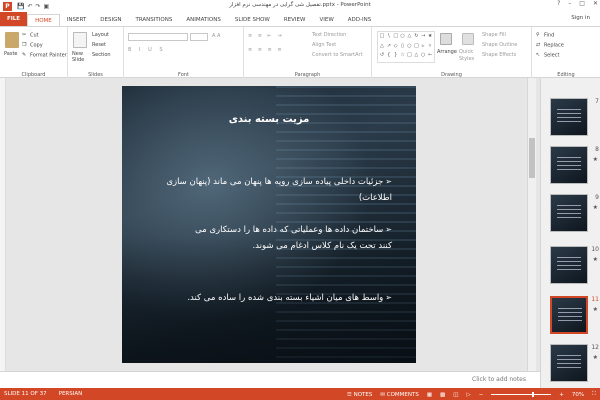  I want to click on notes-toggle-button: ☰ NOTES, so click(359, 395).